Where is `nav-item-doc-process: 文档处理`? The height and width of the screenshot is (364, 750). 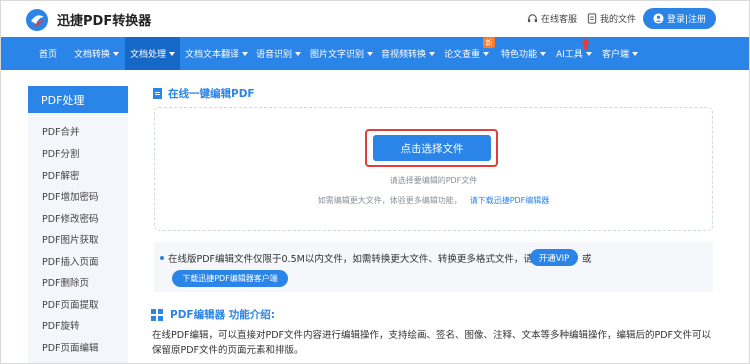 nav-item-doc-process: 文档处理 is located at coordinates (153, 53).